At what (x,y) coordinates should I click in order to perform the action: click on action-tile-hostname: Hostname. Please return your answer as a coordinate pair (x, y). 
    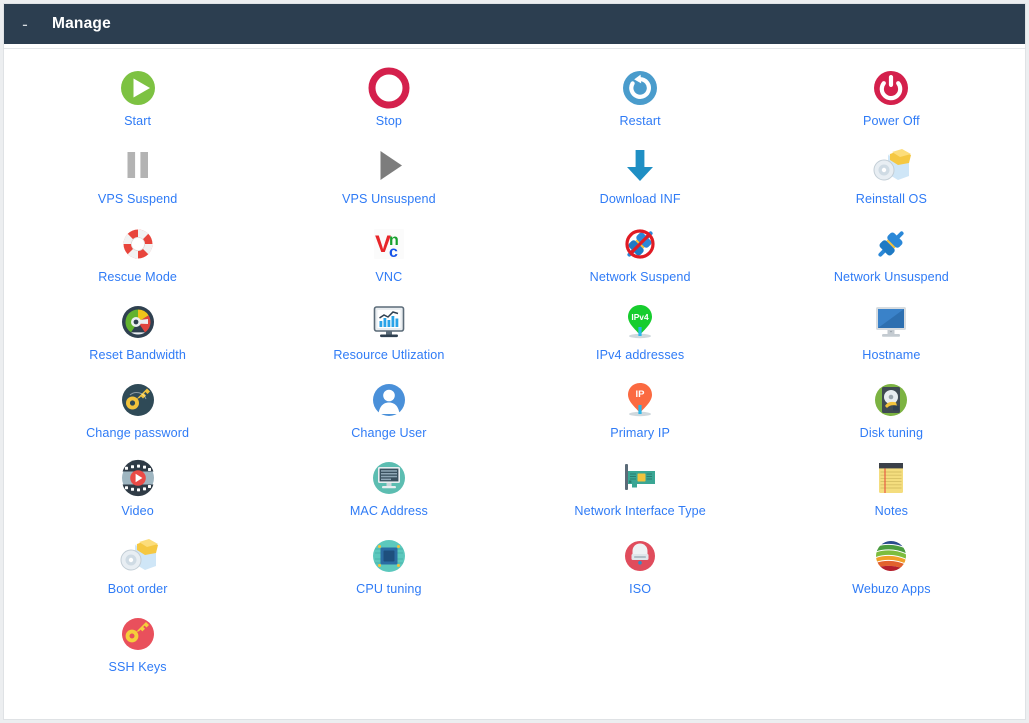
    Looking at the image, I should click on (891, 336).